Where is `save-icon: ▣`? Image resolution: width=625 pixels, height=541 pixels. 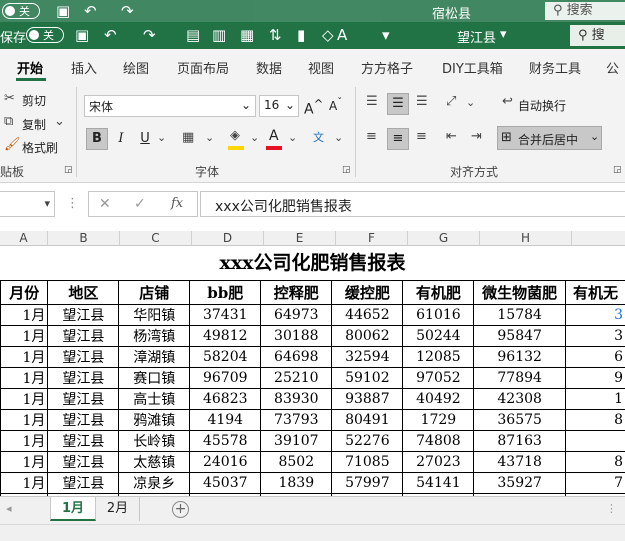 save-icon: ▣ is located at coordinates (82, 35).